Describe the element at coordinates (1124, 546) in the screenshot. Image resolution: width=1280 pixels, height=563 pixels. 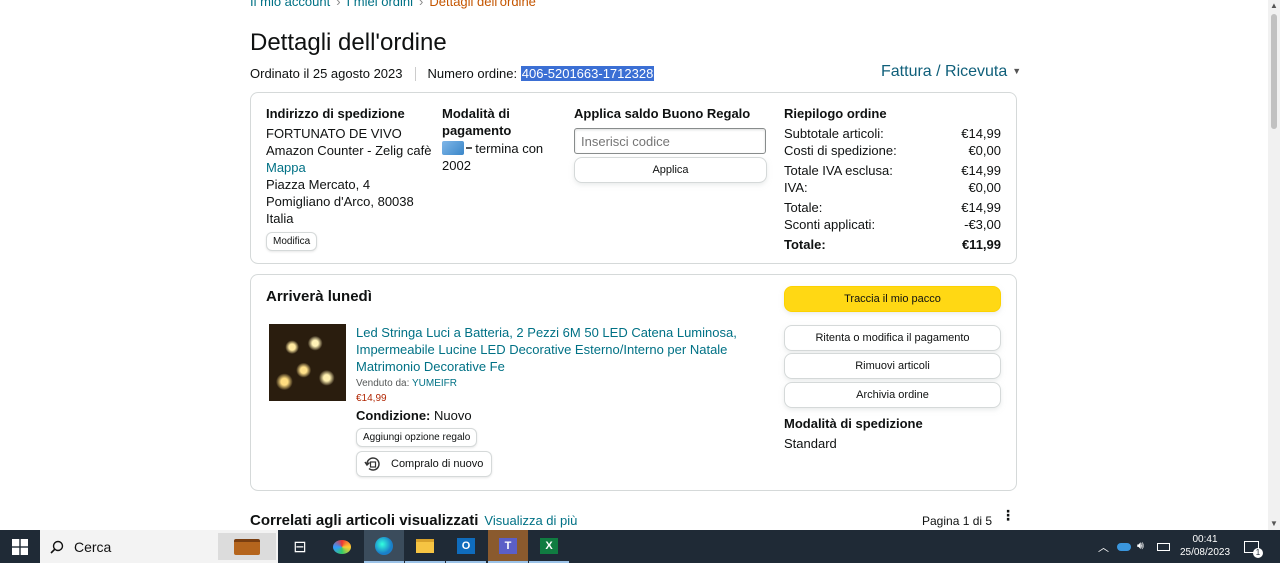
I see `onedrive-icon` at that location.